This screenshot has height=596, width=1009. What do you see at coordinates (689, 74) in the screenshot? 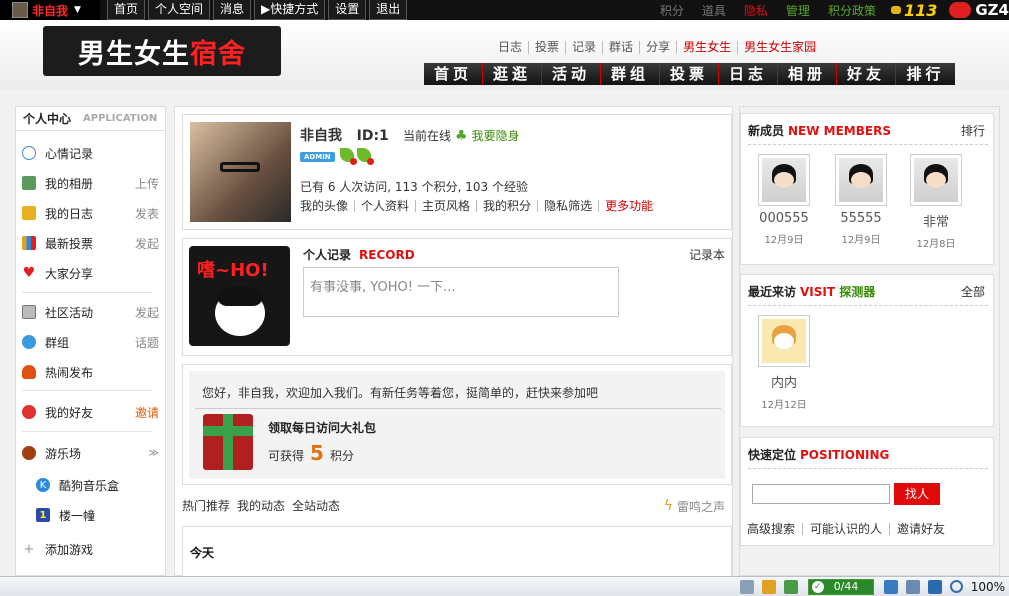
I see `main-nav-votes: 投票` at bounding box center [689, 74].